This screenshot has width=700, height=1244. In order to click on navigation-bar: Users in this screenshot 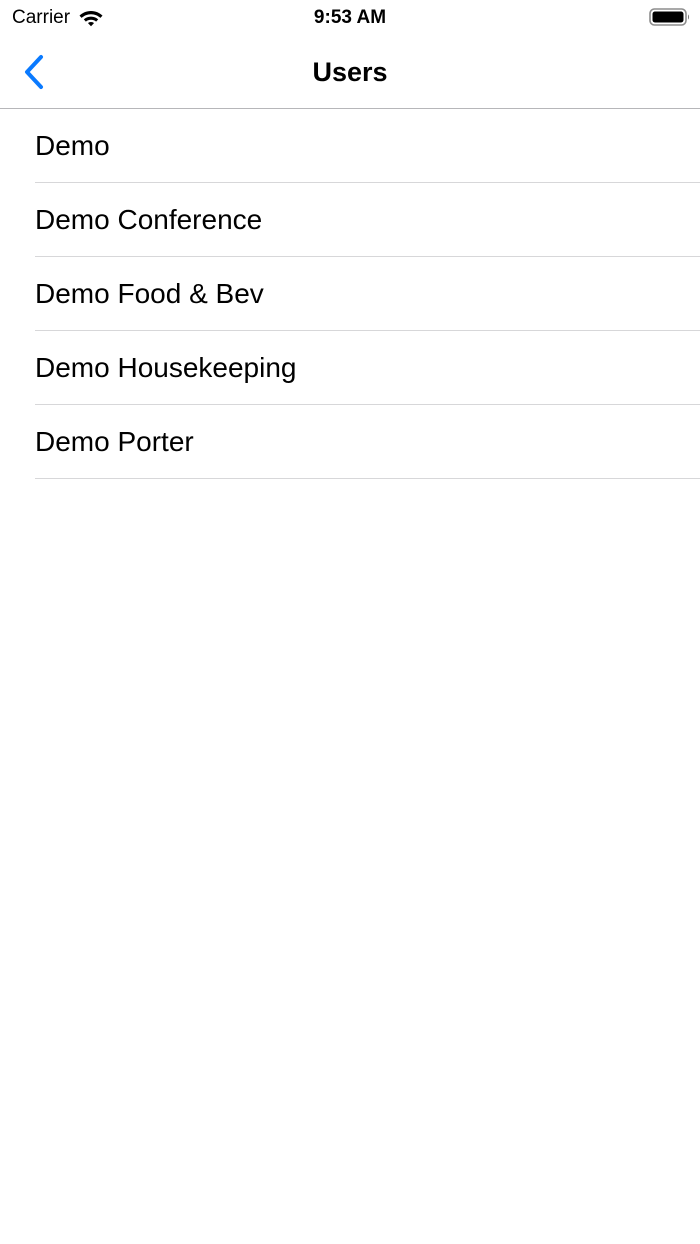, I will do `click(350, 72)`.